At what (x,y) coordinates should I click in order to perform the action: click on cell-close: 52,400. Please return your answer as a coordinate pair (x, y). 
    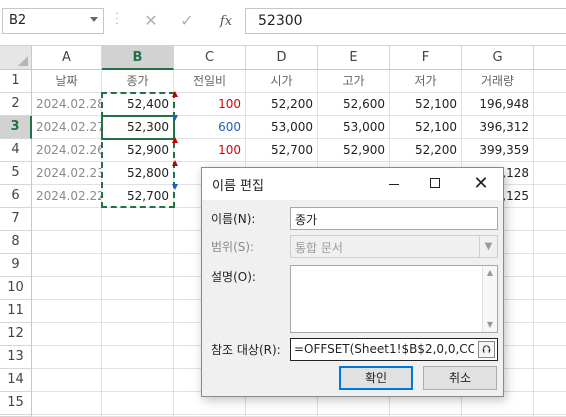
    Looking at the image, I should click on (138, 104).